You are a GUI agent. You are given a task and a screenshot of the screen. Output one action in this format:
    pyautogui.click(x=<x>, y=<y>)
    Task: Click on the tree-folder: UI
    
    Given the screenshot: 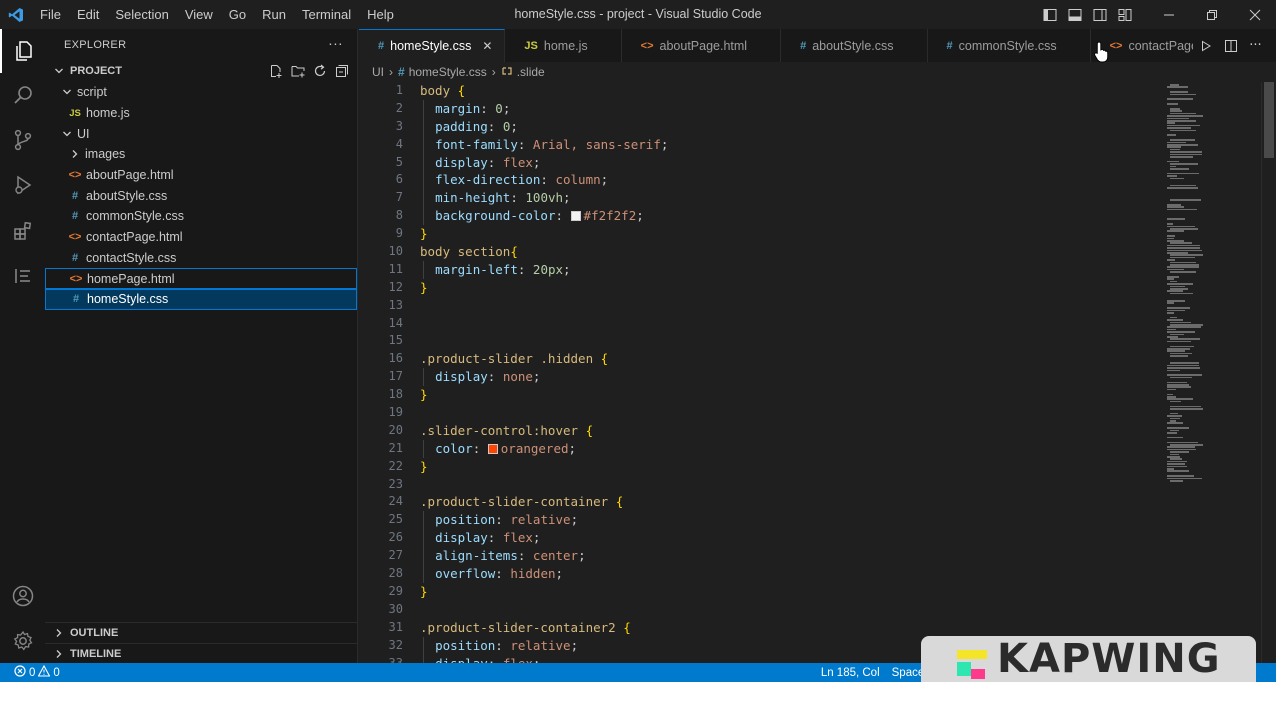 What is the action you would take?
    pyautogui.click(x=201, y=133)
    